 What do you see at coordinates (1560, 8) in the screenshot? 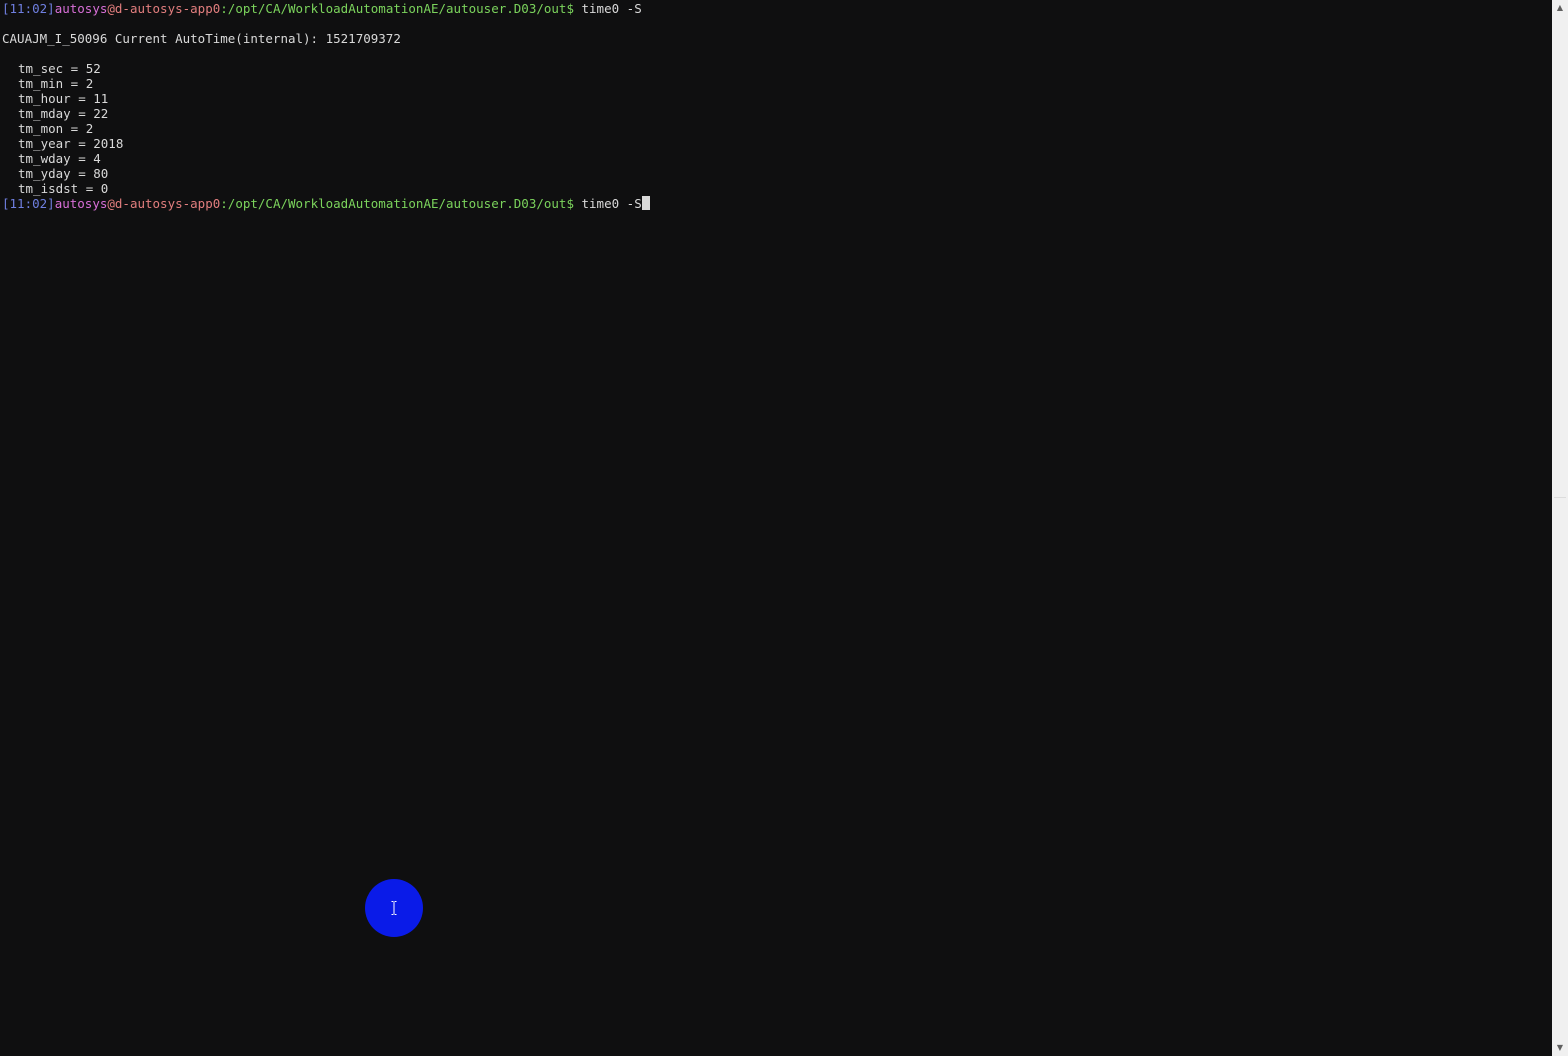
I see `scroll-up-icon: ▲` at bounding box center [1560, 8].